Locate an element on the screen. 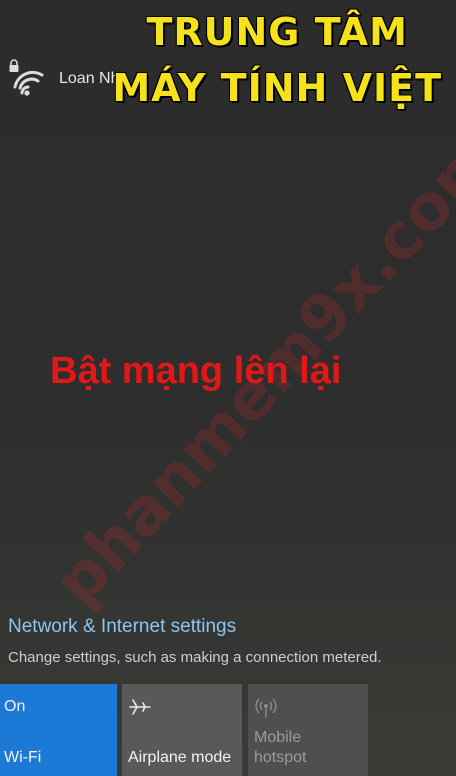 The height and width of the screenshot is (776, 456). hotspot-label-line-1: Mobile is located at coordinates (278, 737).